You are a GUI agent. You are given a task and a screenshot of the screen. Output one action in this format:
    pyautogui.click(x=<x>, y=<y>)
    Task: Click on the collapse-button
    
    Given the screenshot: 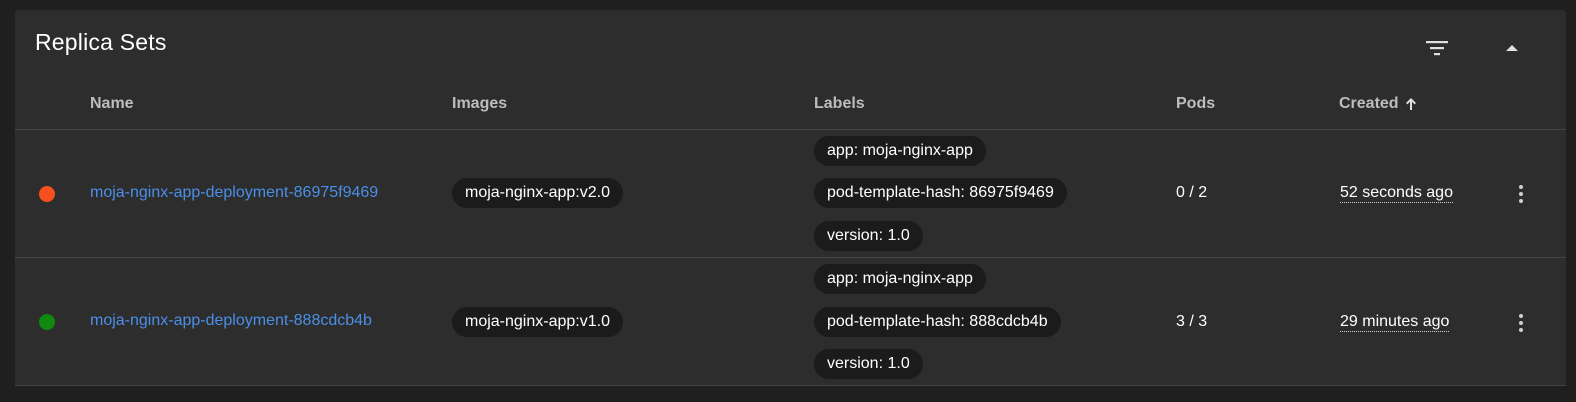 What is the action you would take?
    pyautogui.click(x=1512, y=48)
    